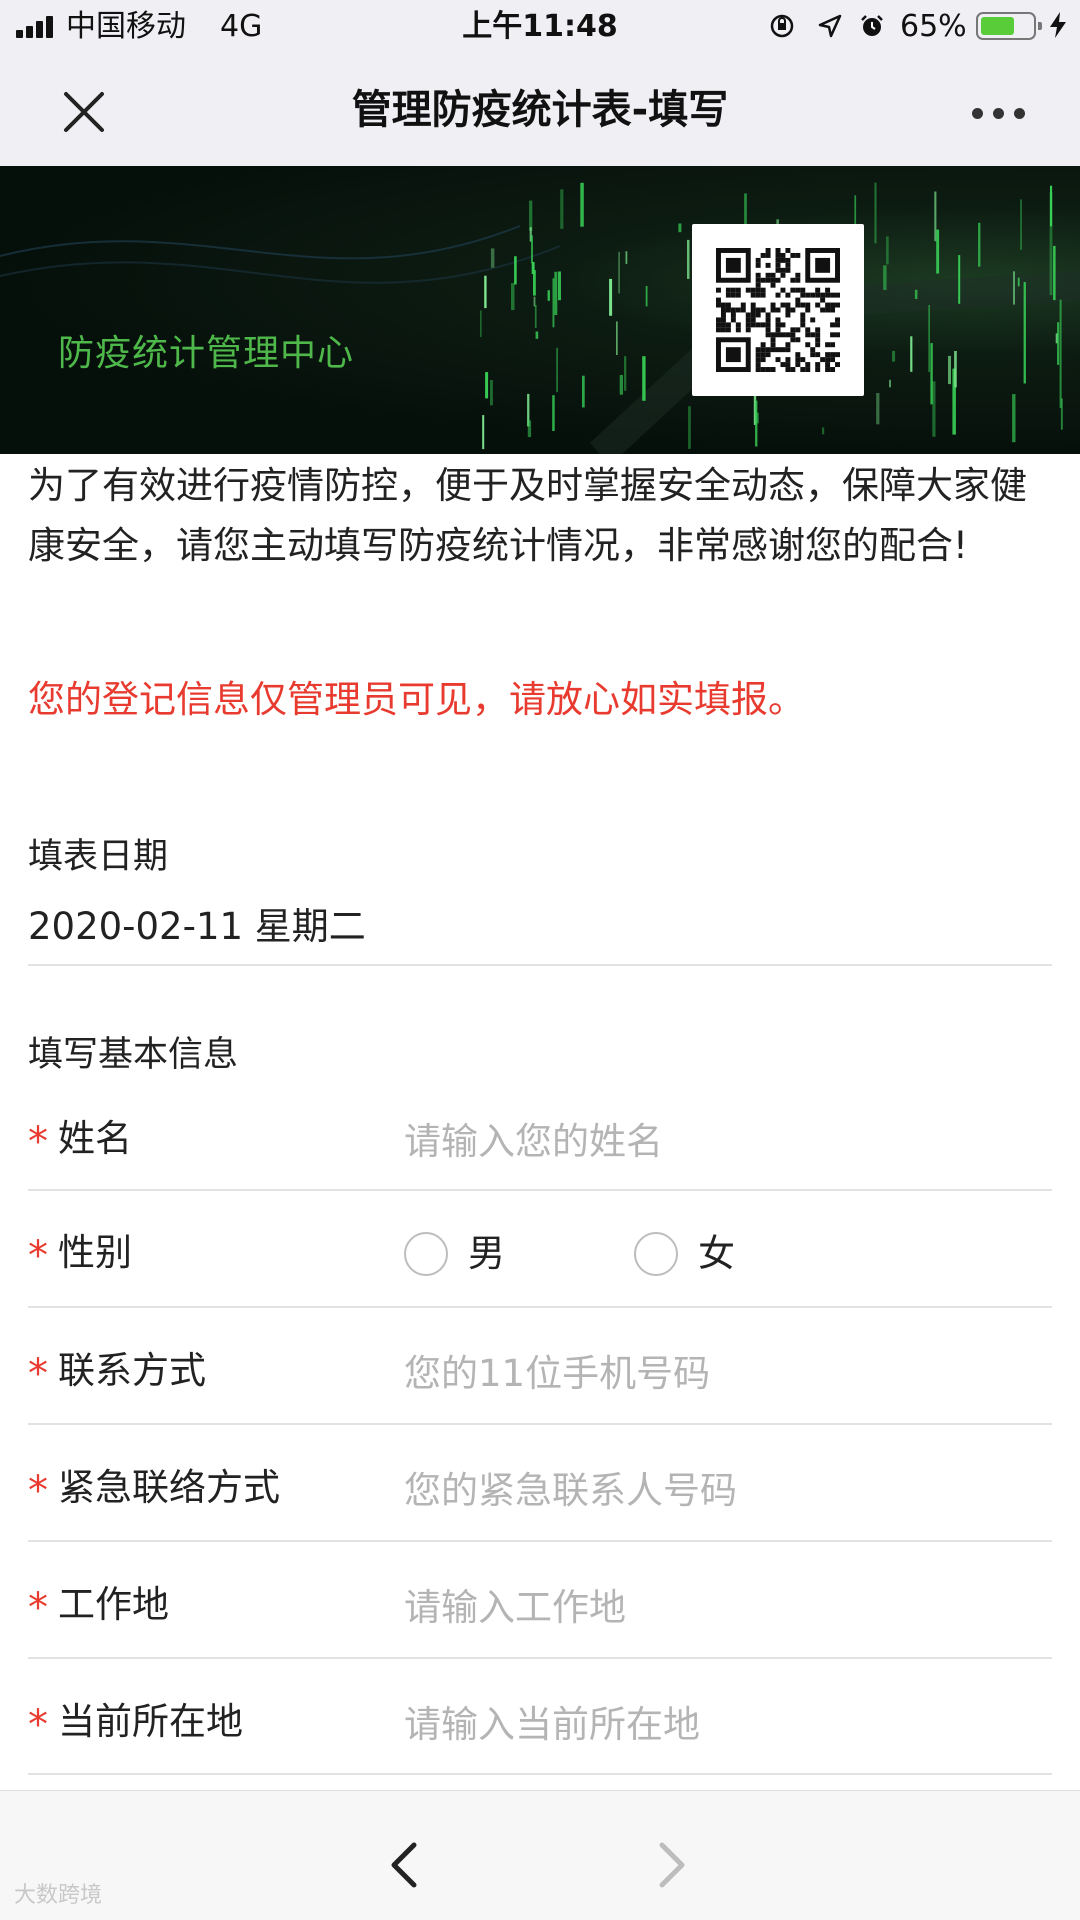 The height and width of the screenshot is (1920, 1080). I want to click on name-row: * 姓名, so click(540, 1158).